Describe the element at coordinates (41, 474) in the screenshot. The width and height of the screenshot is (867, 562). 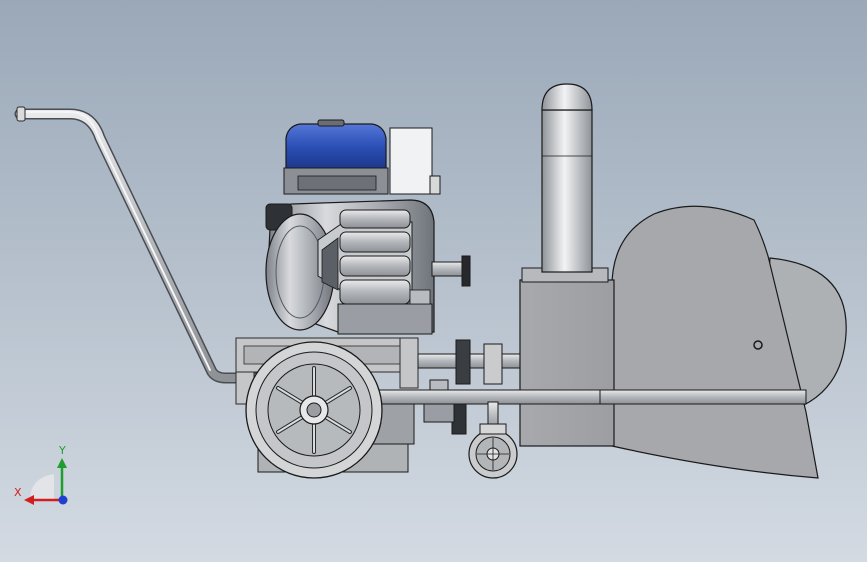
I see `coordinate-triad: Y X` at that location.